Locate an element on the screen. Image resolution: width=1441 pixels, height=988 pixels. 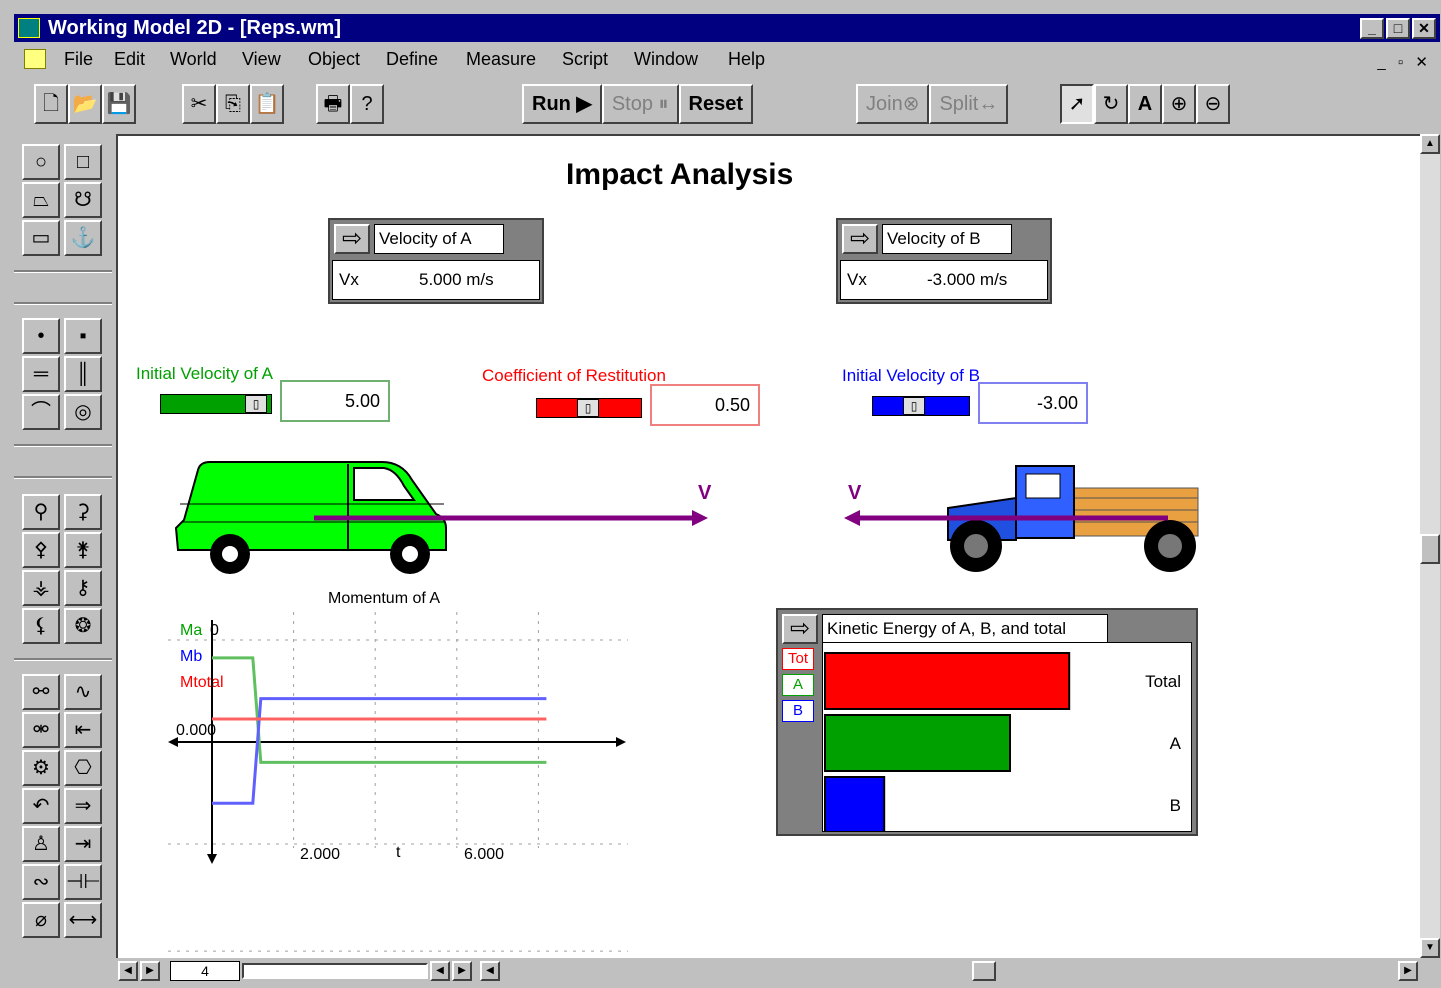
hscroll-thumb is located at coordinates (984, 971).